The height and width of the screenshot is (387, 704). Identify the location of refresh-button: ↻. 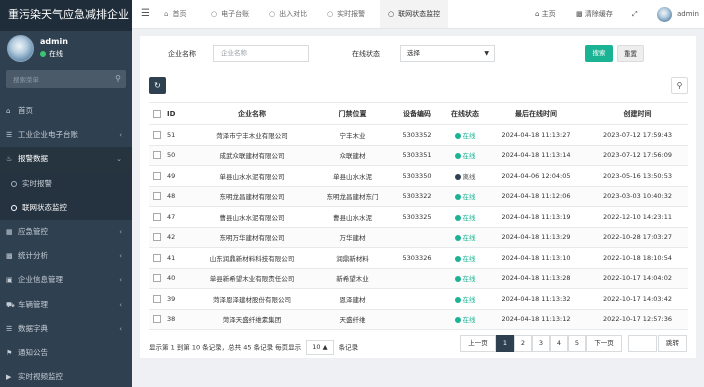
(157, 85).